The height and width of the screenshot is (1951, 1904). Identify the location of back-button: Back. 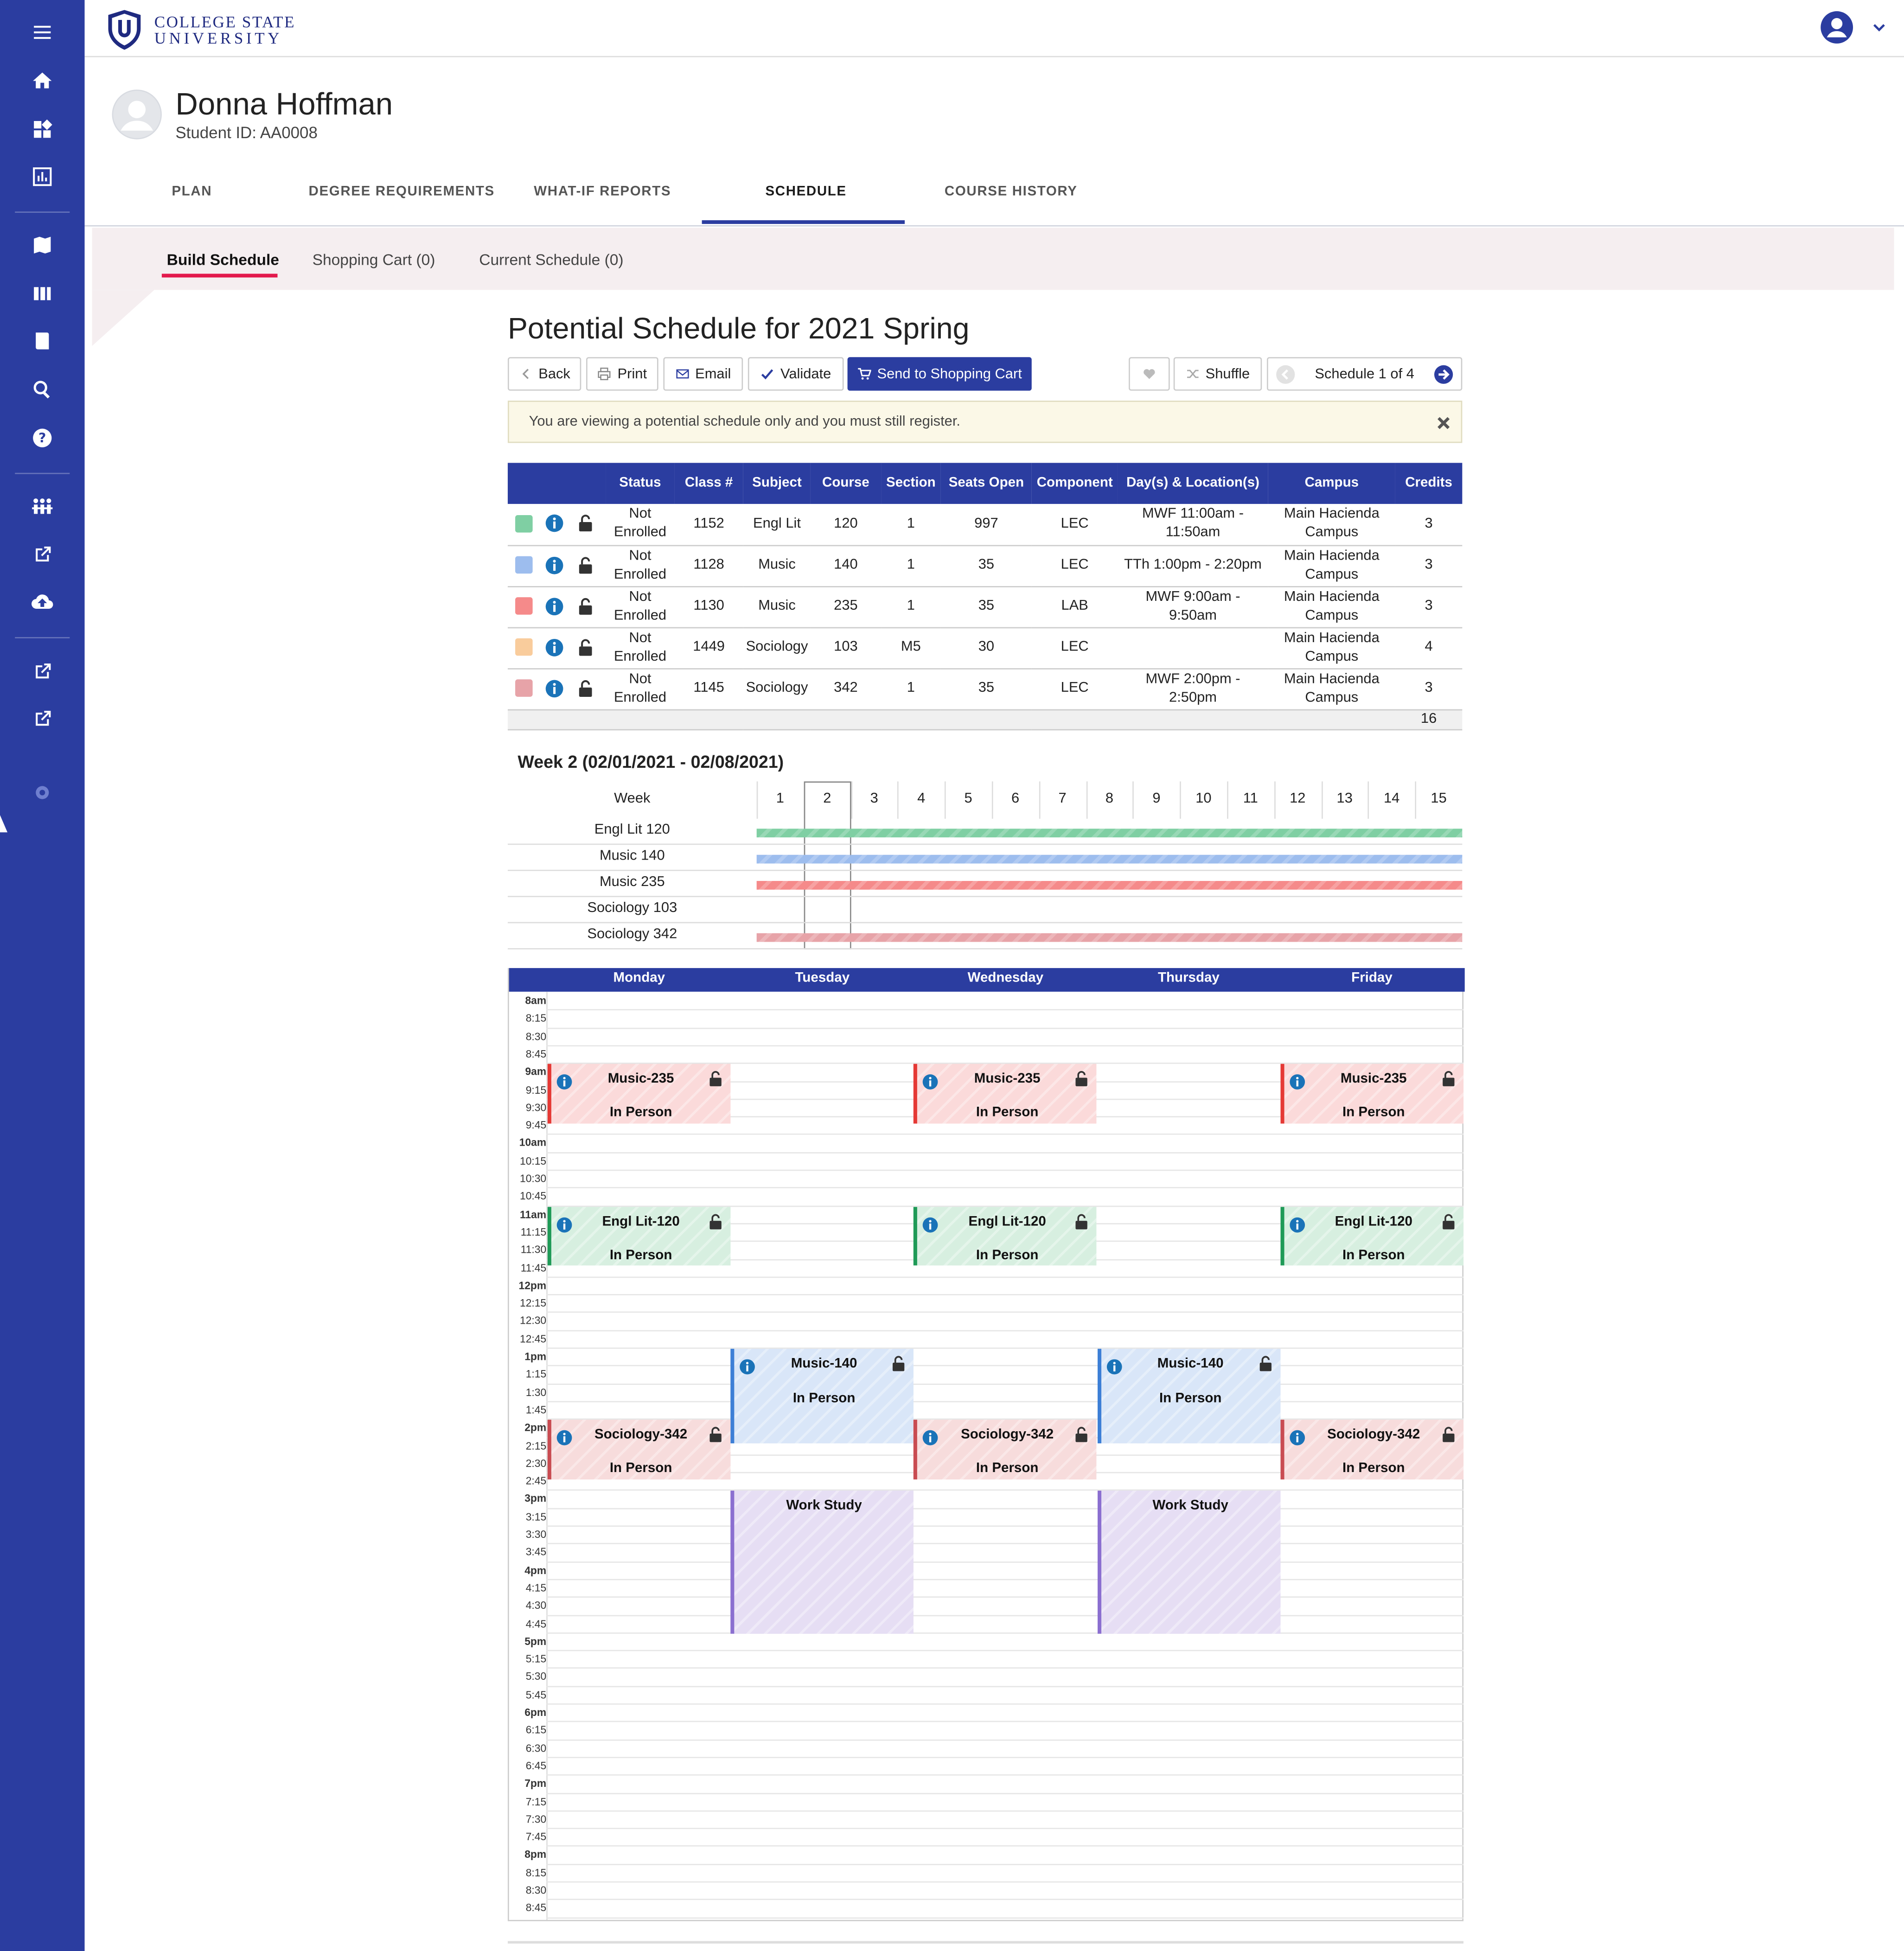
(544, 374).